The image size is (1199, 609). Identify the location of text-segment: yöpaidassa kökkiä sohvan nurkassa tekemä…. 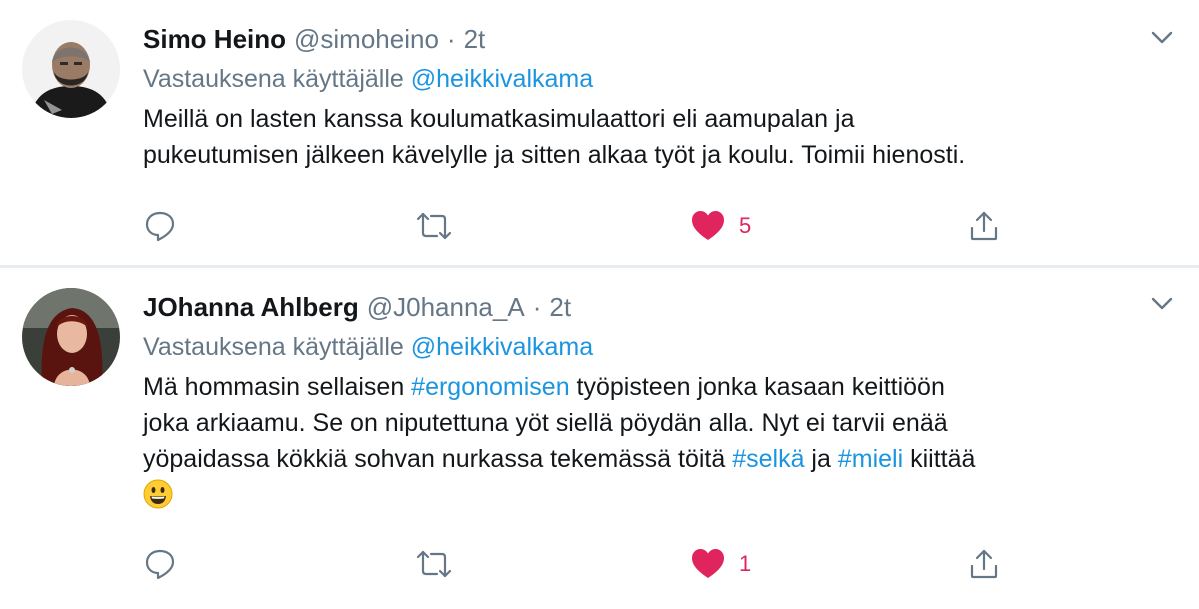
(438, 459).